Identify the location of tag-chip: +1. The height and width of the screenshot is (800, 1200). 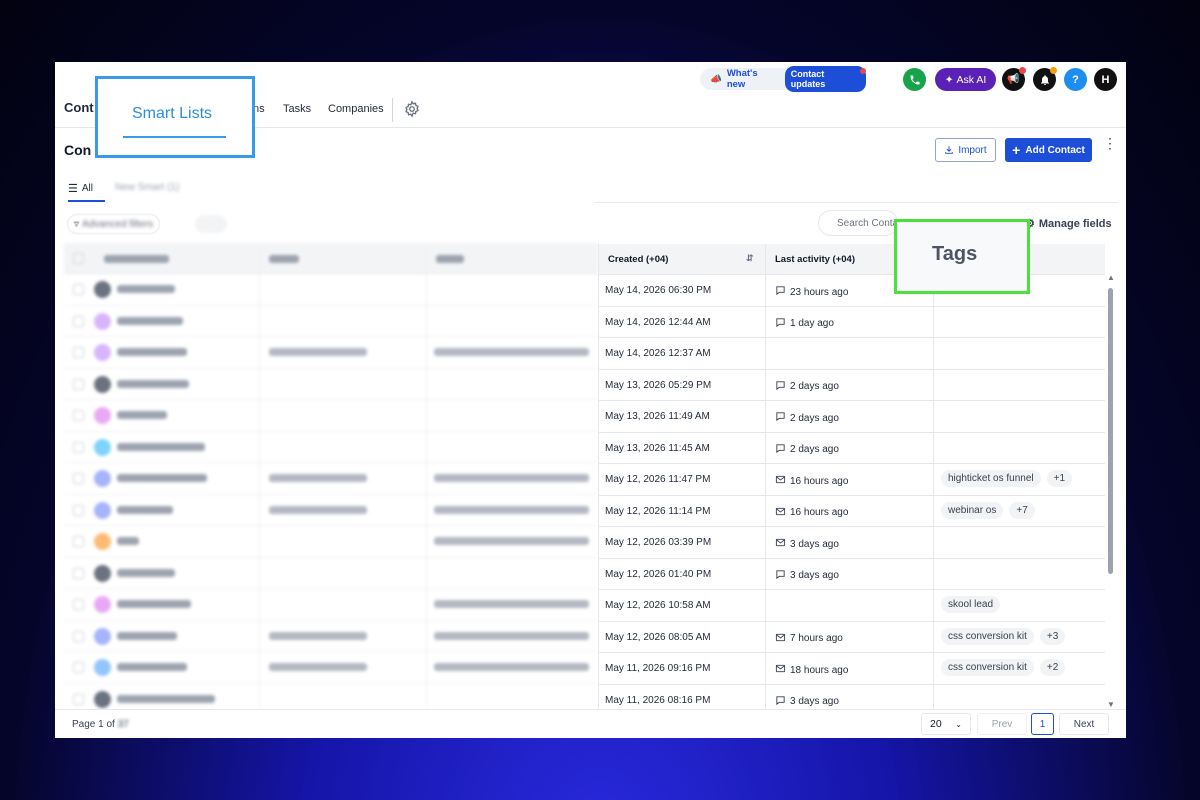
(1059, 478).